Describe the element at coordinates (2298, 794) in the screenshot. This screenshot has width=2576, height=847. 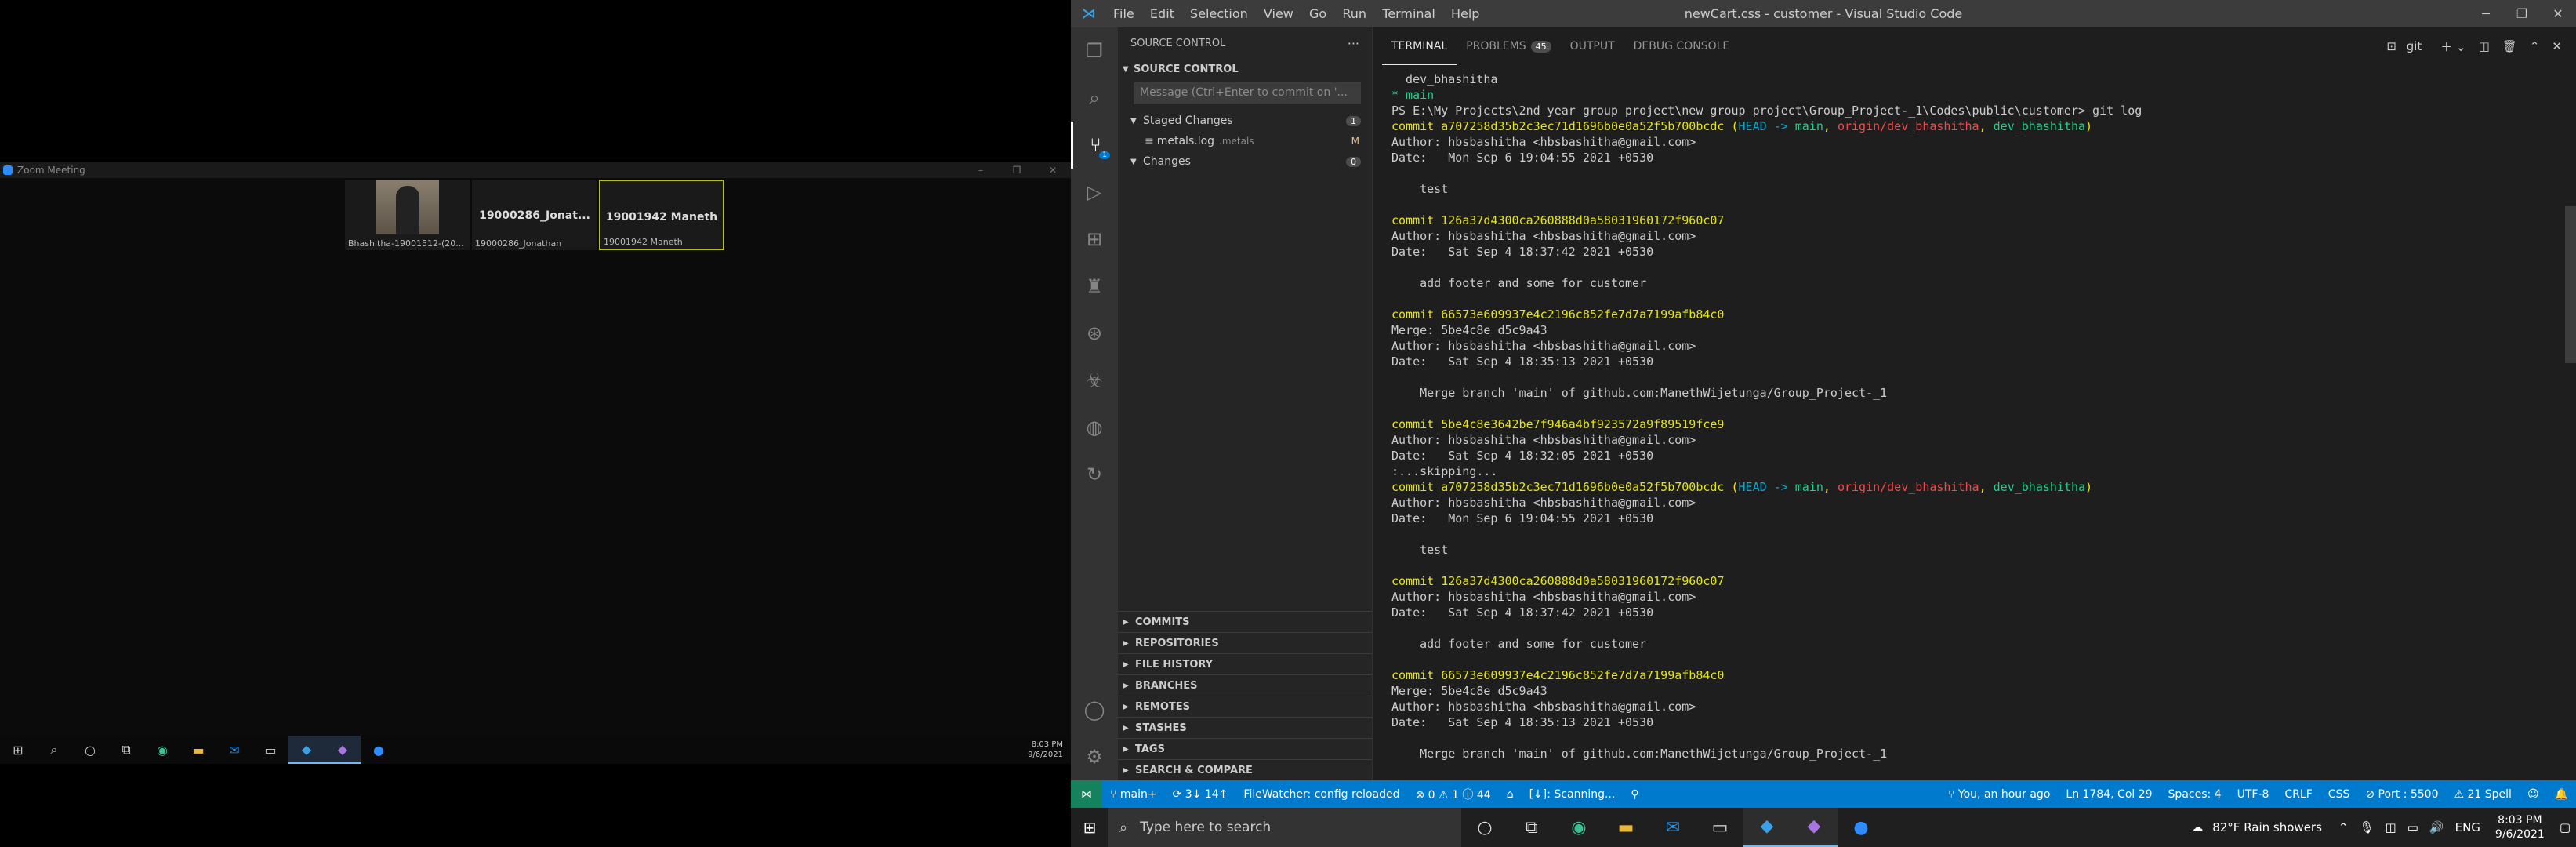
I see `end-of-line: CRLF` at that location.